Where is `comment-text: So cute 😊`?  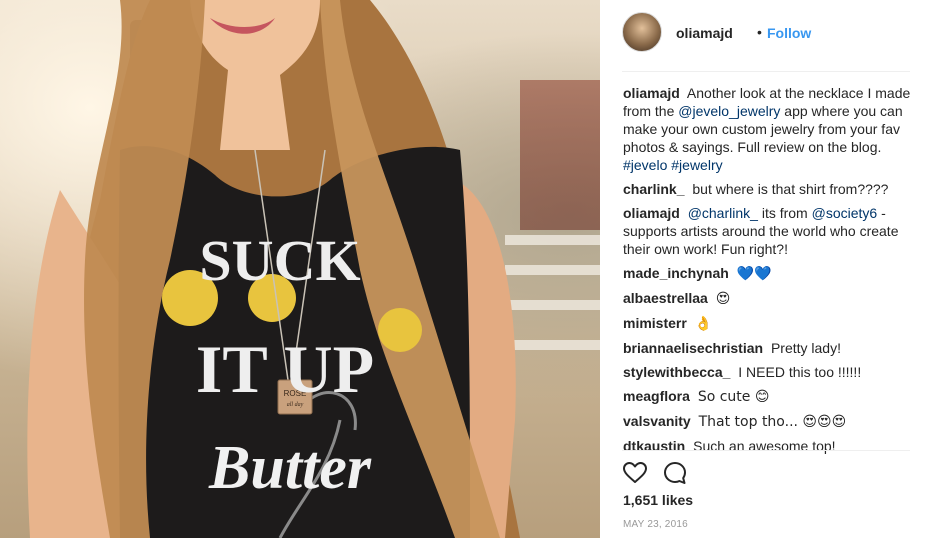
comment-text: So cute 😊 is located at coordinates (733, 397).